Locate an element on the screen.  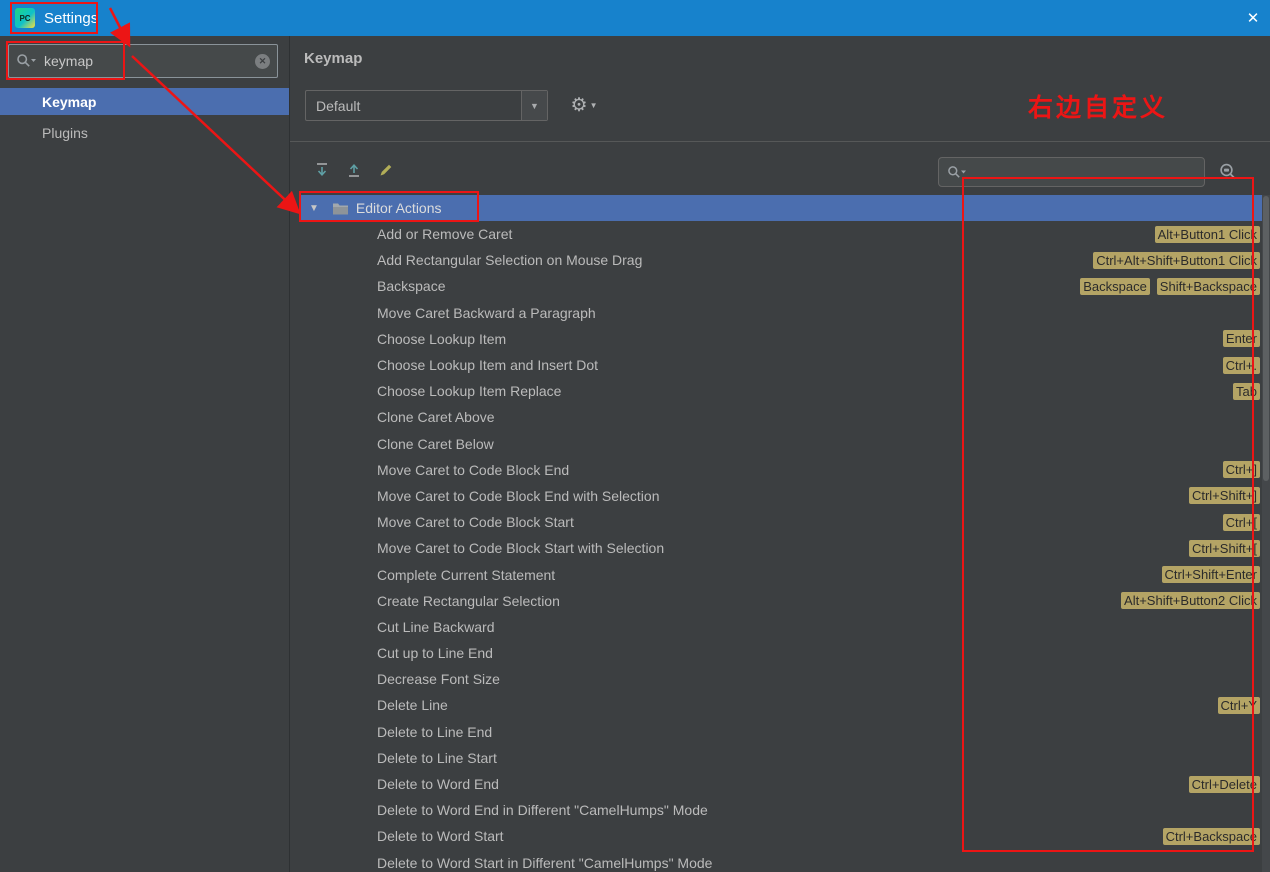
shortcut-list: Tab is located at coordinates (1242, 391).